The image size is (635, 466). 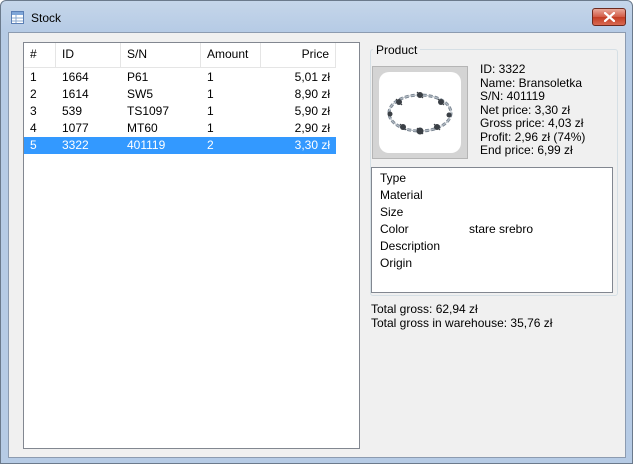 What do you see at coordinates (394, 229) in the screenshot?
I see `attribute-label: Color` at bounding box center [394, 229].